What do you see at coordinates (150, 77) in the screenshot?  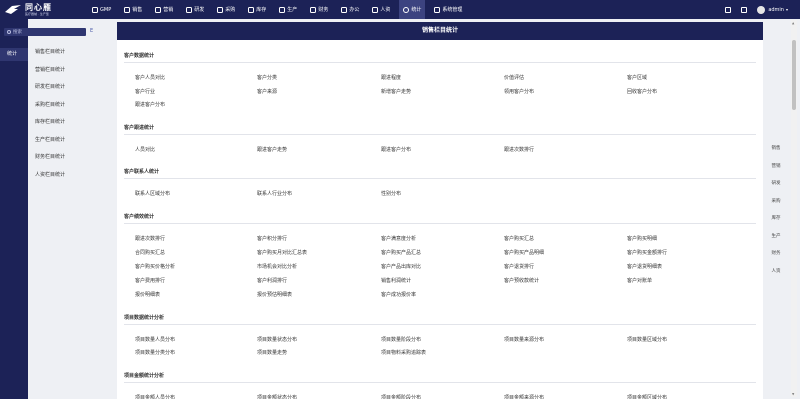 I see `report-link: 客户人员对比` at bounding box center [150, 77].